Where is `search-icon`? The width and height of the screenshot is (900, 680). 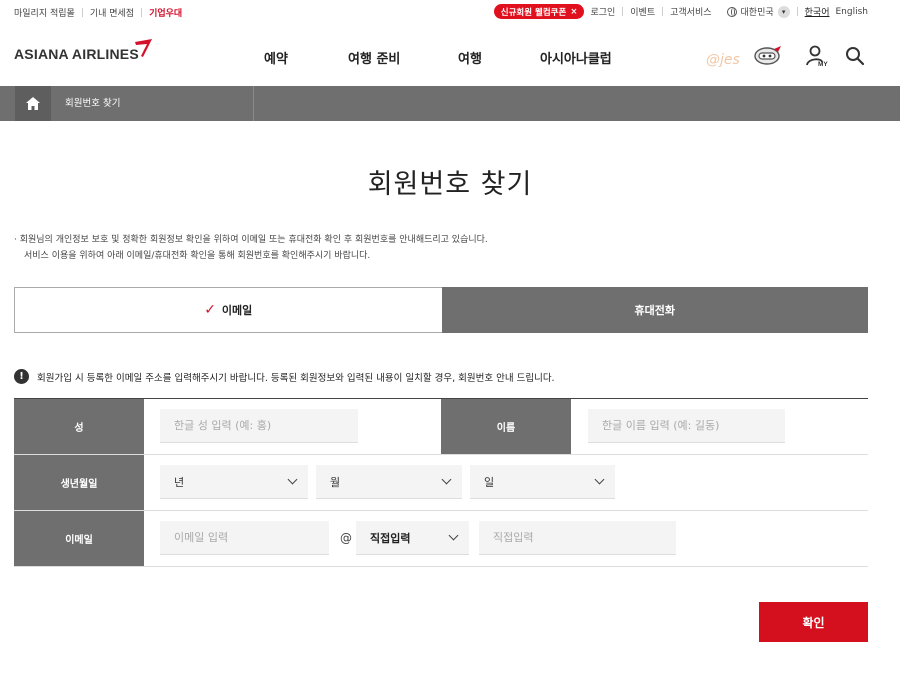
search-icon is located at coordinates (855, 56).